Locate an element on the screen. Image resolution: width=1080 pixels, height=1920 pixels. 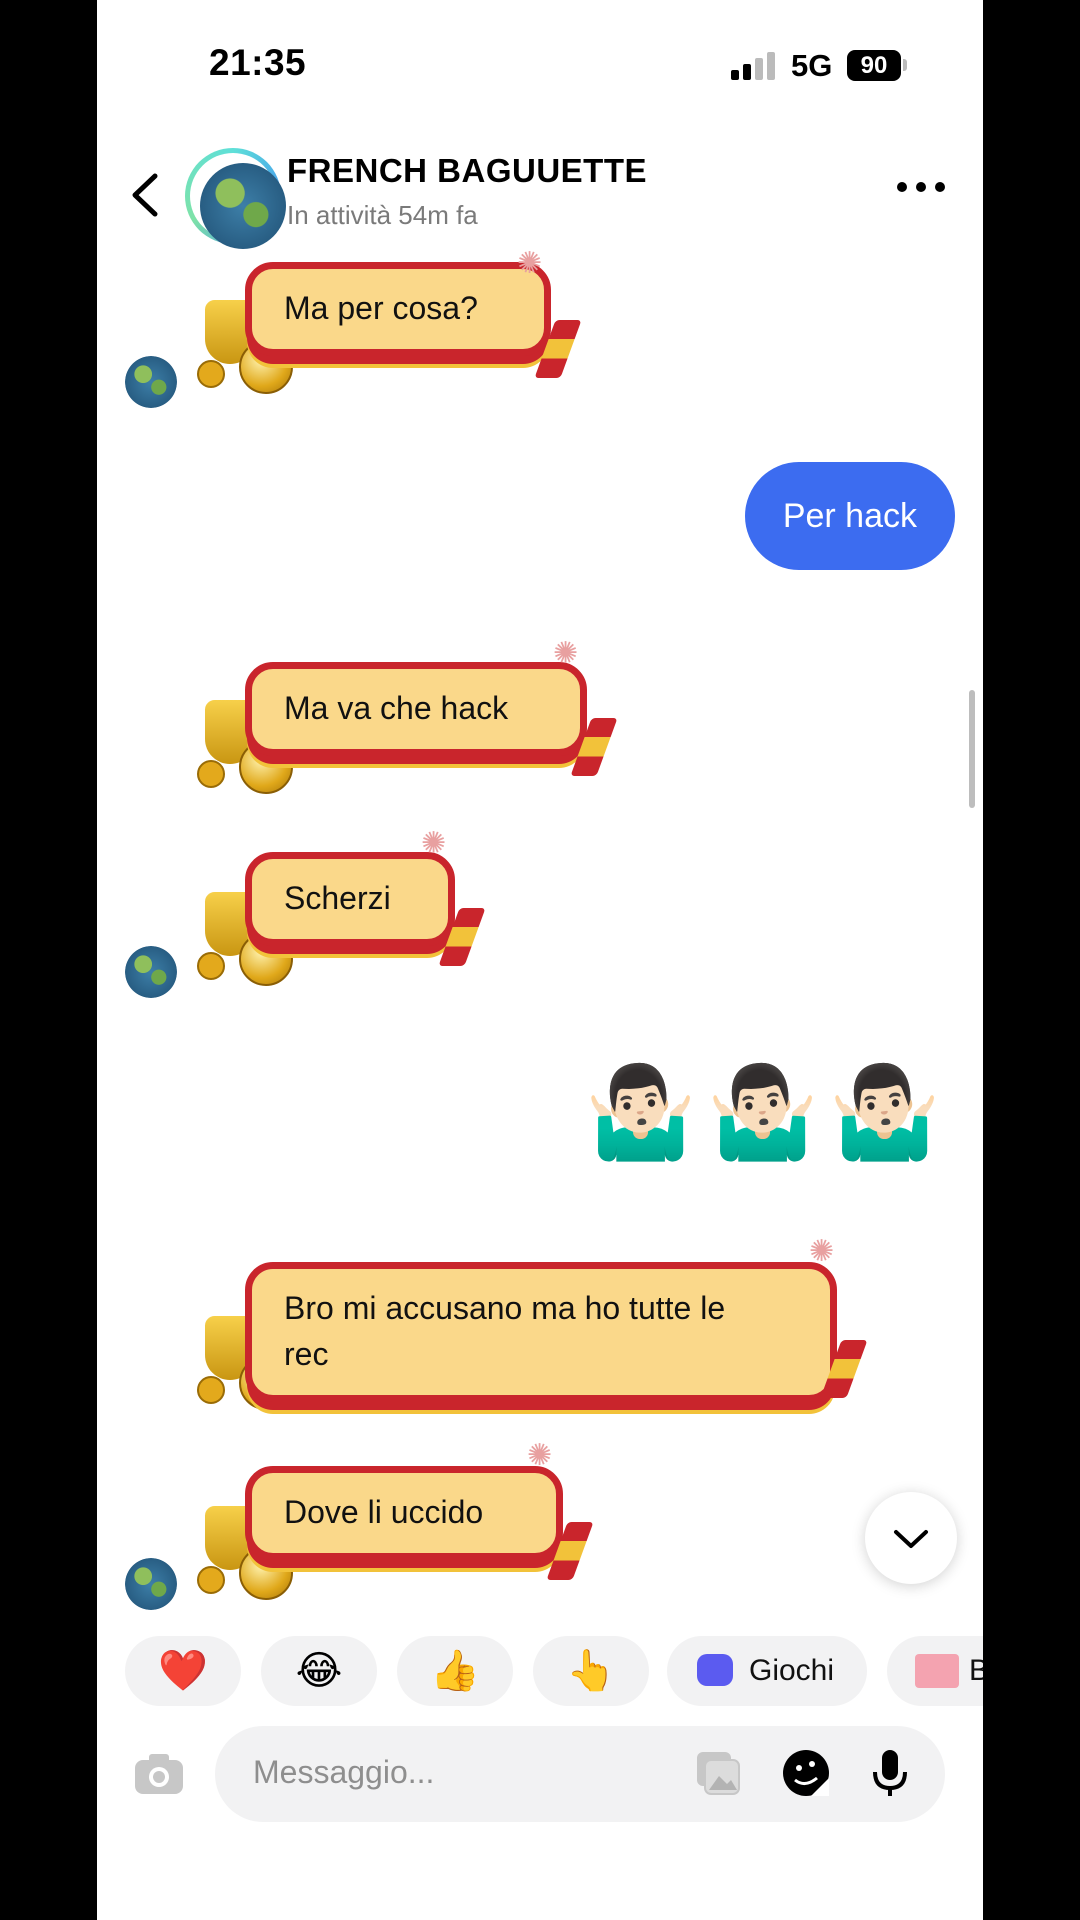
battery-icon: 90 is located at coordinates (874, 65).